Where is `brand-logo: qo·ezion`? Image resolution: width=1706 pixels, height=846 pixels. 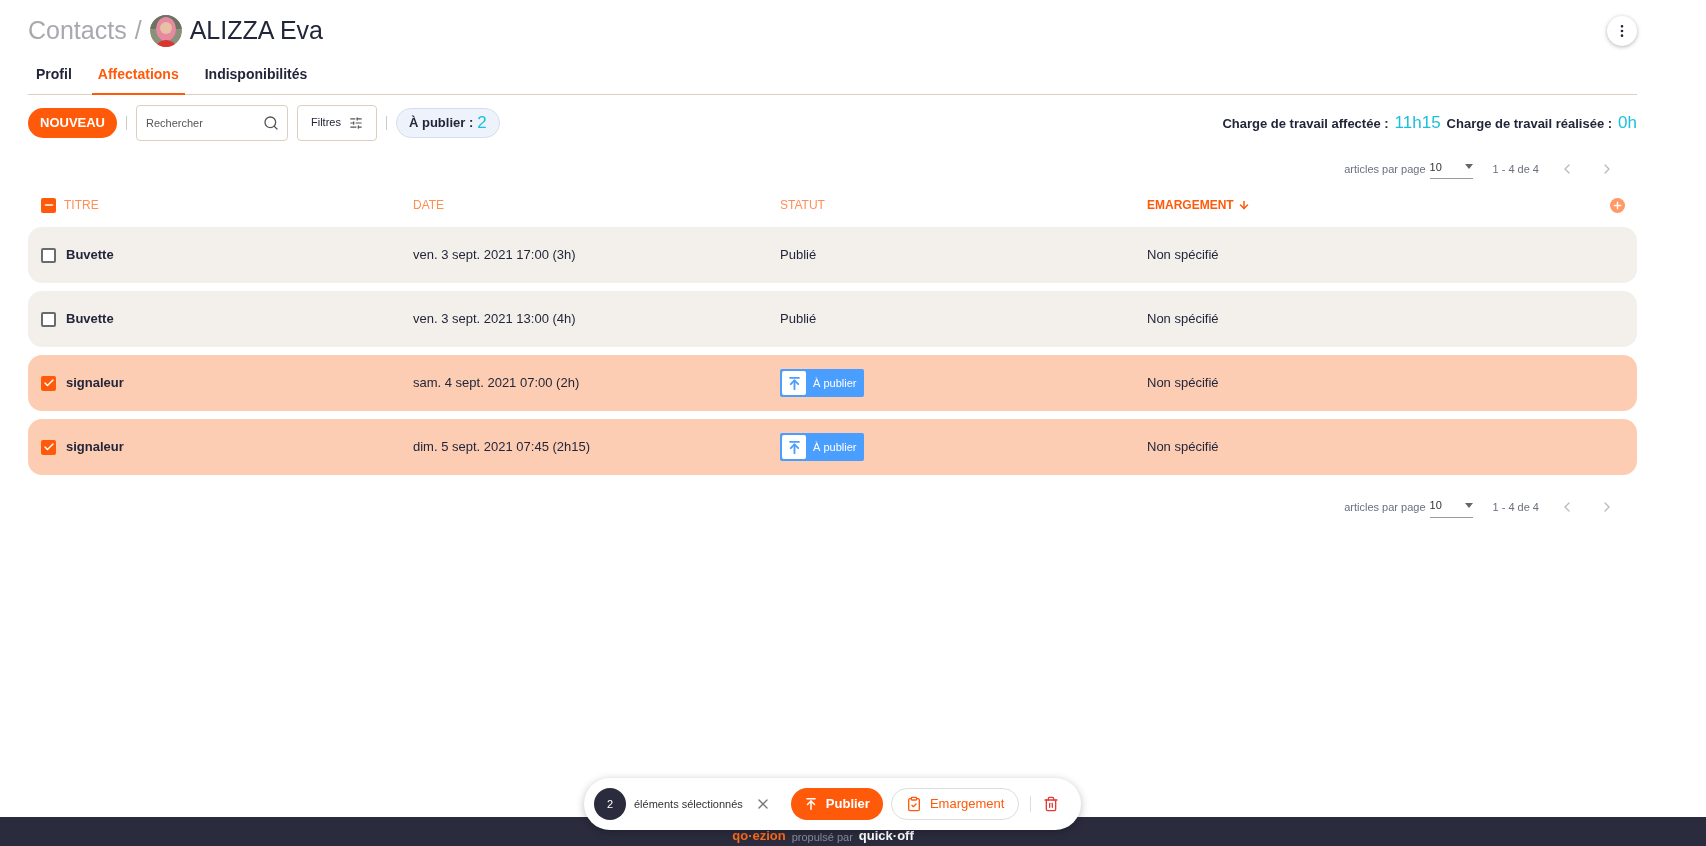
brand-logo: qo·ezion is located at coordinates (759, 835).